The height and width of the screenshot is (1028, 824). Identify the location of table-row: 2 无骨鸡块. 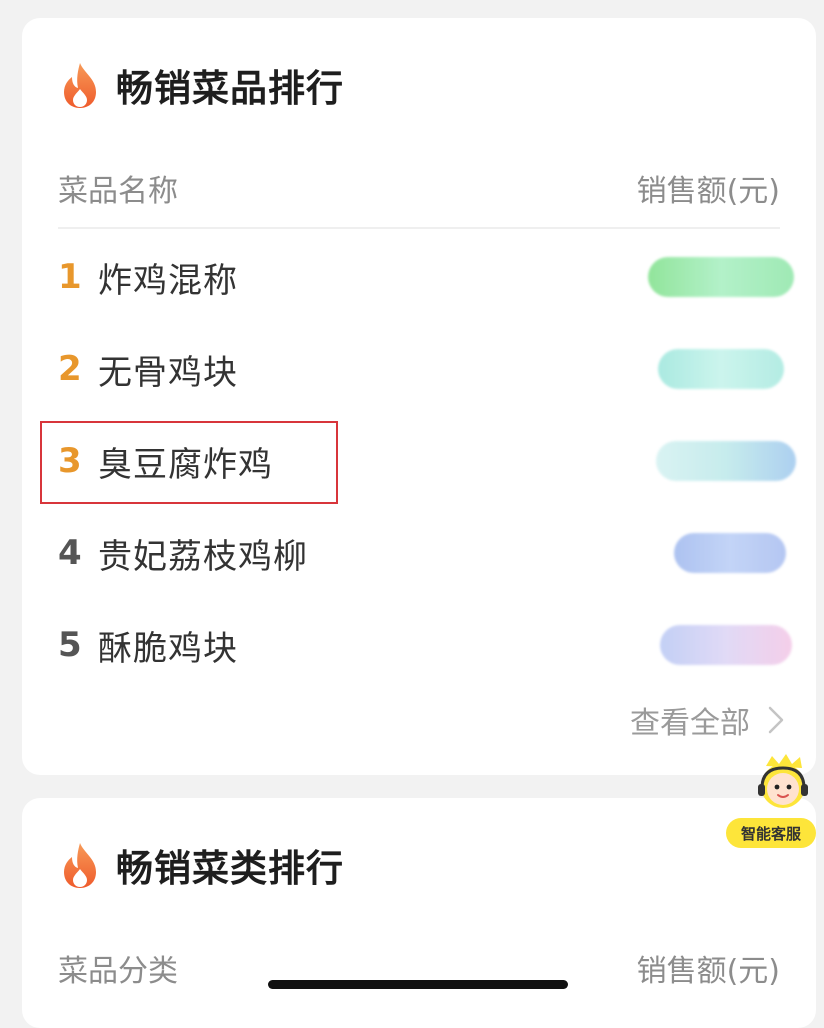
(426, 369).